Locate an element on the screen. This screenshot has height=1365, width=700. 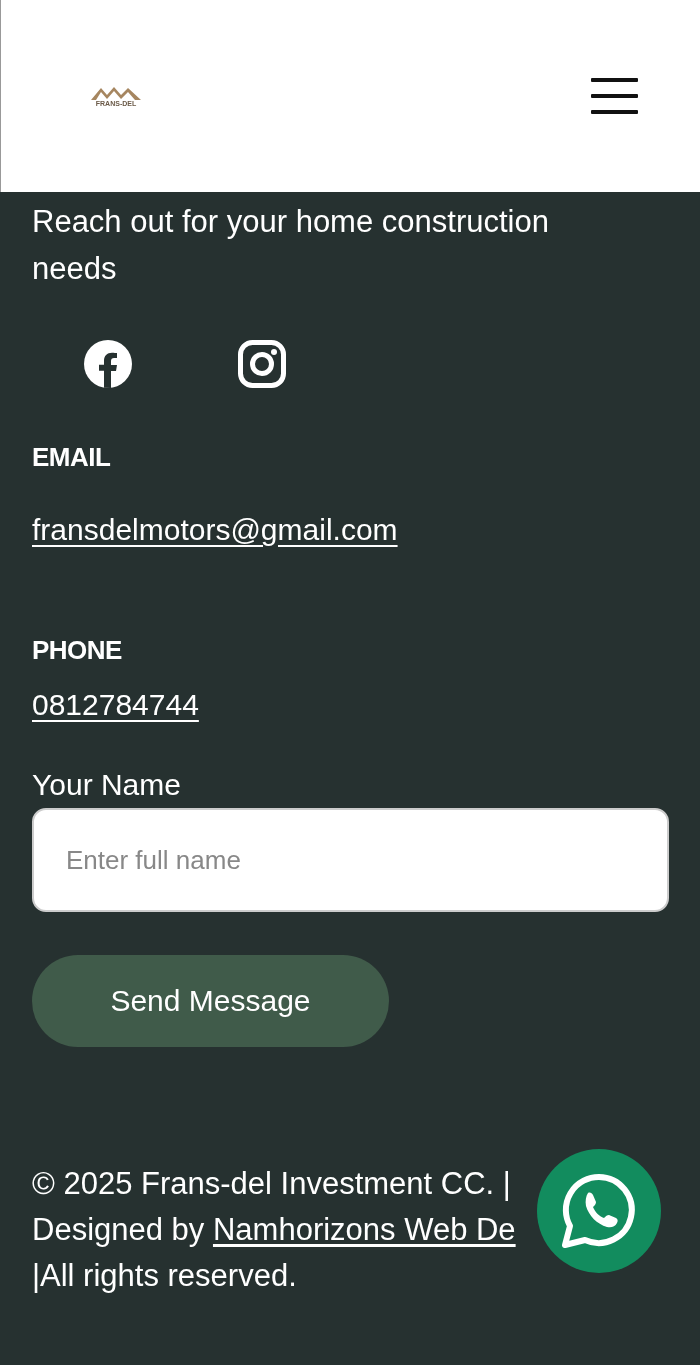
tagline: Reach out for your home construction needs is located at coordinates (291, 245).